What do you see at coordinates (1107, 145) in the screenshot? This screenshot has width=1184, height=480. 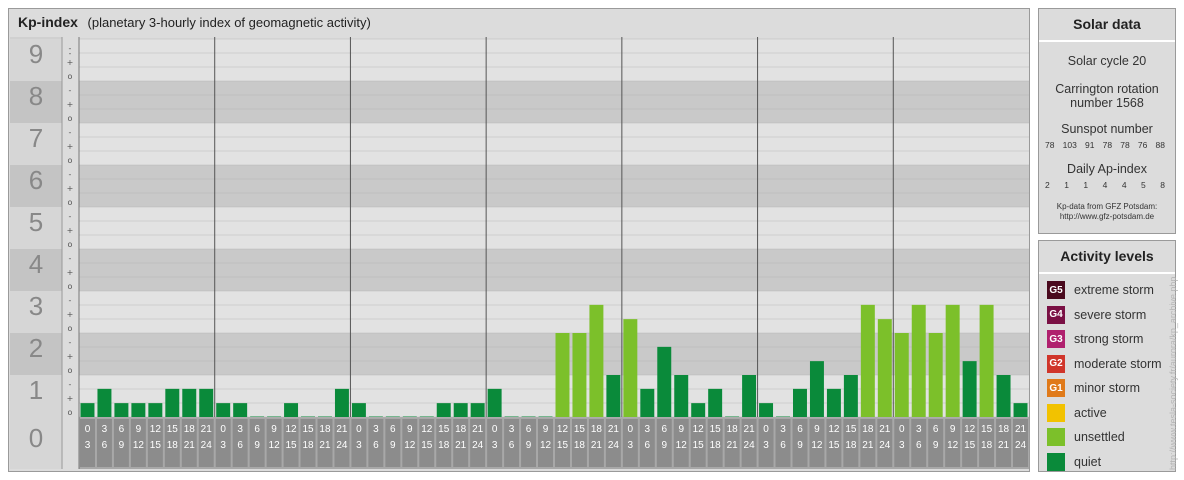 I see `sunspot-values: 78 103 91 78 78 76 88` at bounding box center [1107, 145].